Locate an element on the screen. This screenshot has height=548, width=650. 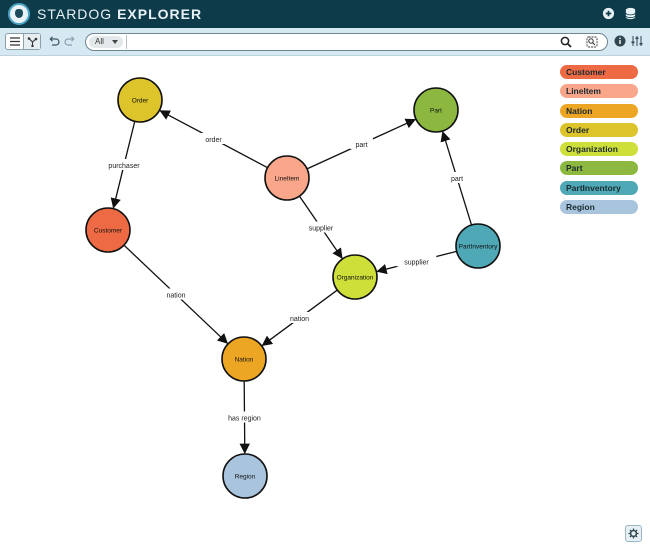
list-view-button is located at coordinates (14, 41).